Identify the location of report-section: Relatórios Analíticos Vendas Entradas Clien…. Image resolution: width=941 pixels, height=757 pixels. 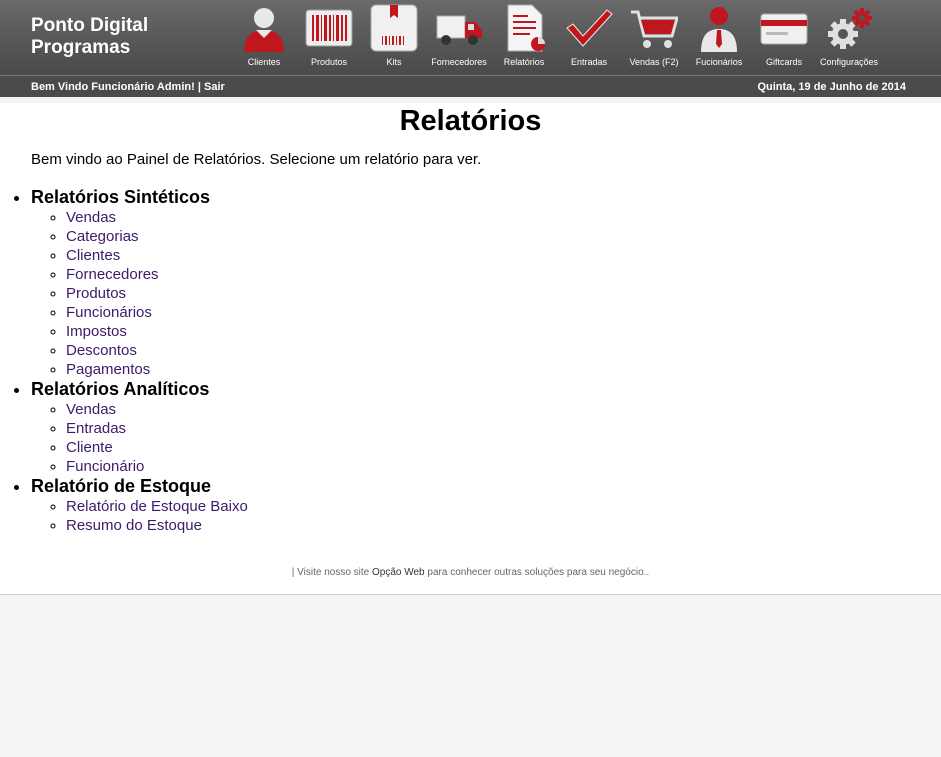
(139, 427).